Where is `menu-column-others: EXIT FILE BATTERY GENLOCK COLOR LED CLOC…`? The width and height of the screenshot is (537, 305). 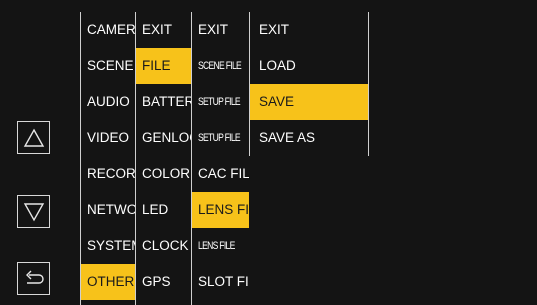 menu-column-others: EXIT FILE BATTERY GENLOCK COLOR LED CLOC… is located at coordinates (163, 158).